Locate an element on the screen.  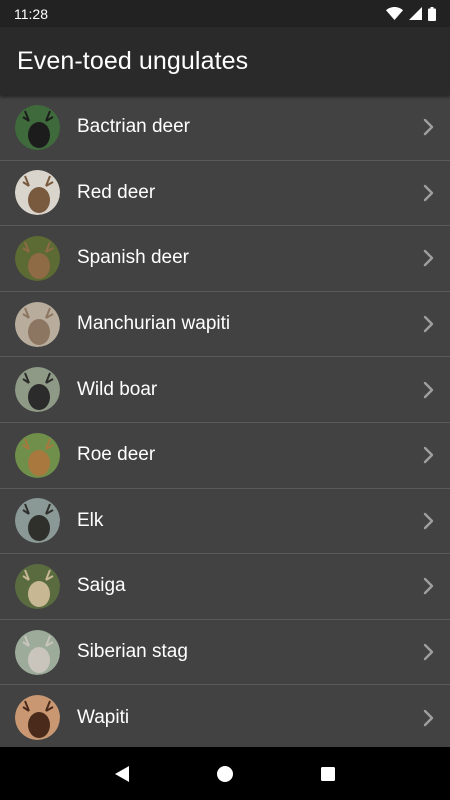
back-icon is located at coordinates (121, 773).